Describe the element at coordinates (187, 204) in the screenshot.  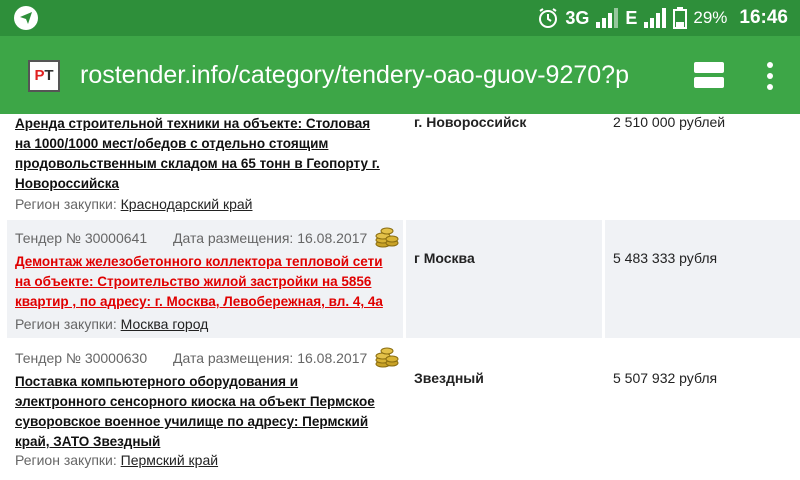
I see `region-link: Краснодарский край` at that location.